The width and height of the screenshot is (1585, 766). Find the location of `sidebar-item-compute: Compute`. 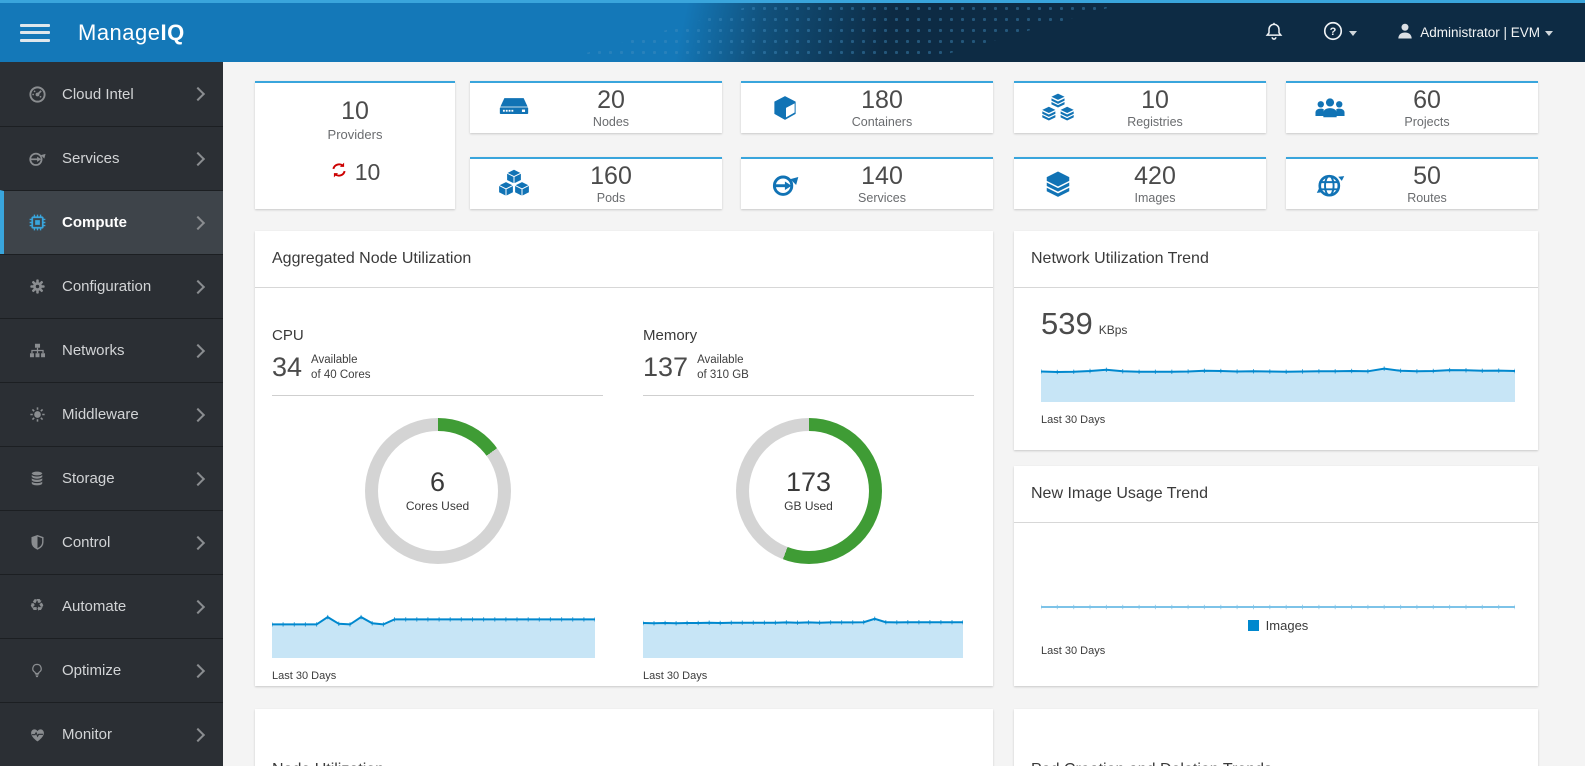

sidebar-item-compute: Compute is located at coordinates (111, 222).